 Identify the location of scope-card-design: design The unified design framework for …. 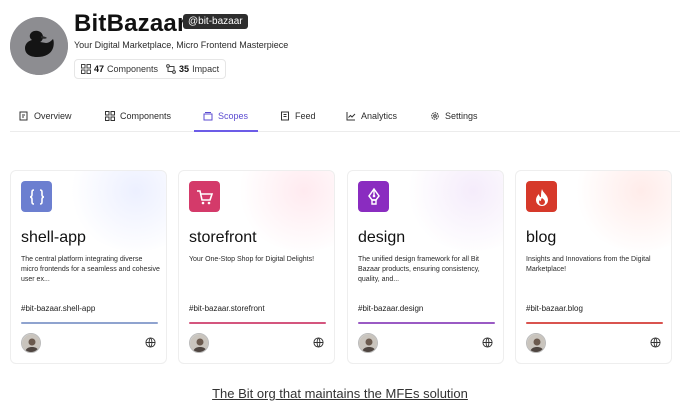
(425, 267).